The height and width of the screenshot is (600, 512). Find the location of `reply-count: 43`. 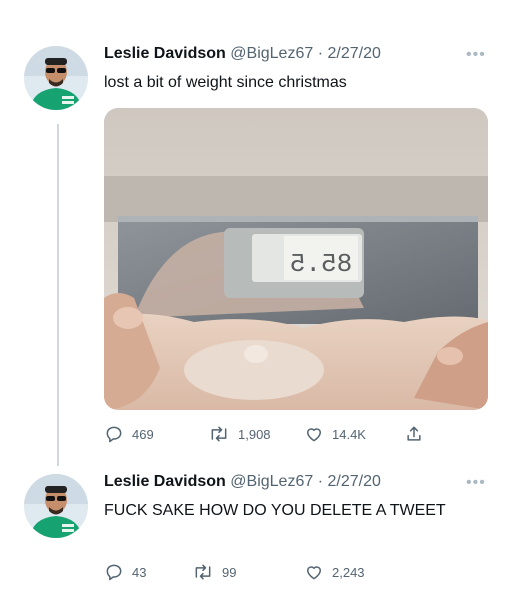

reply-count: 43 is located at coordinates (139, 572).